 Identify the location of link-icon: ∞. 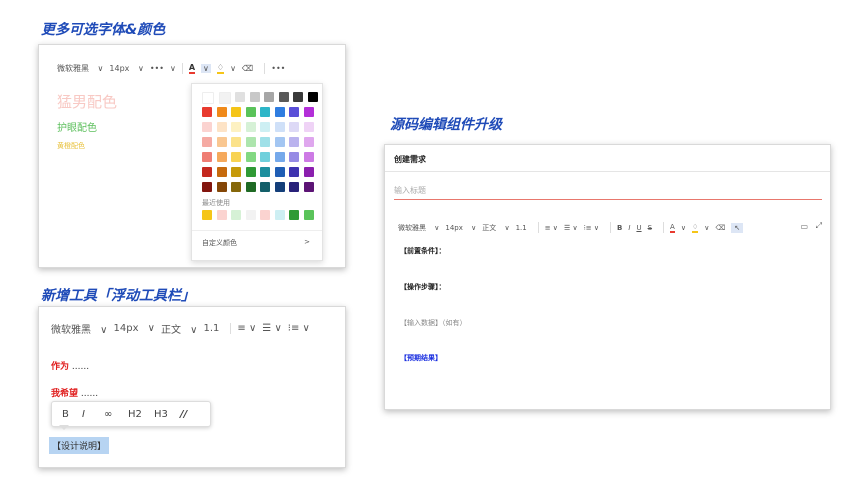
(116, 414).